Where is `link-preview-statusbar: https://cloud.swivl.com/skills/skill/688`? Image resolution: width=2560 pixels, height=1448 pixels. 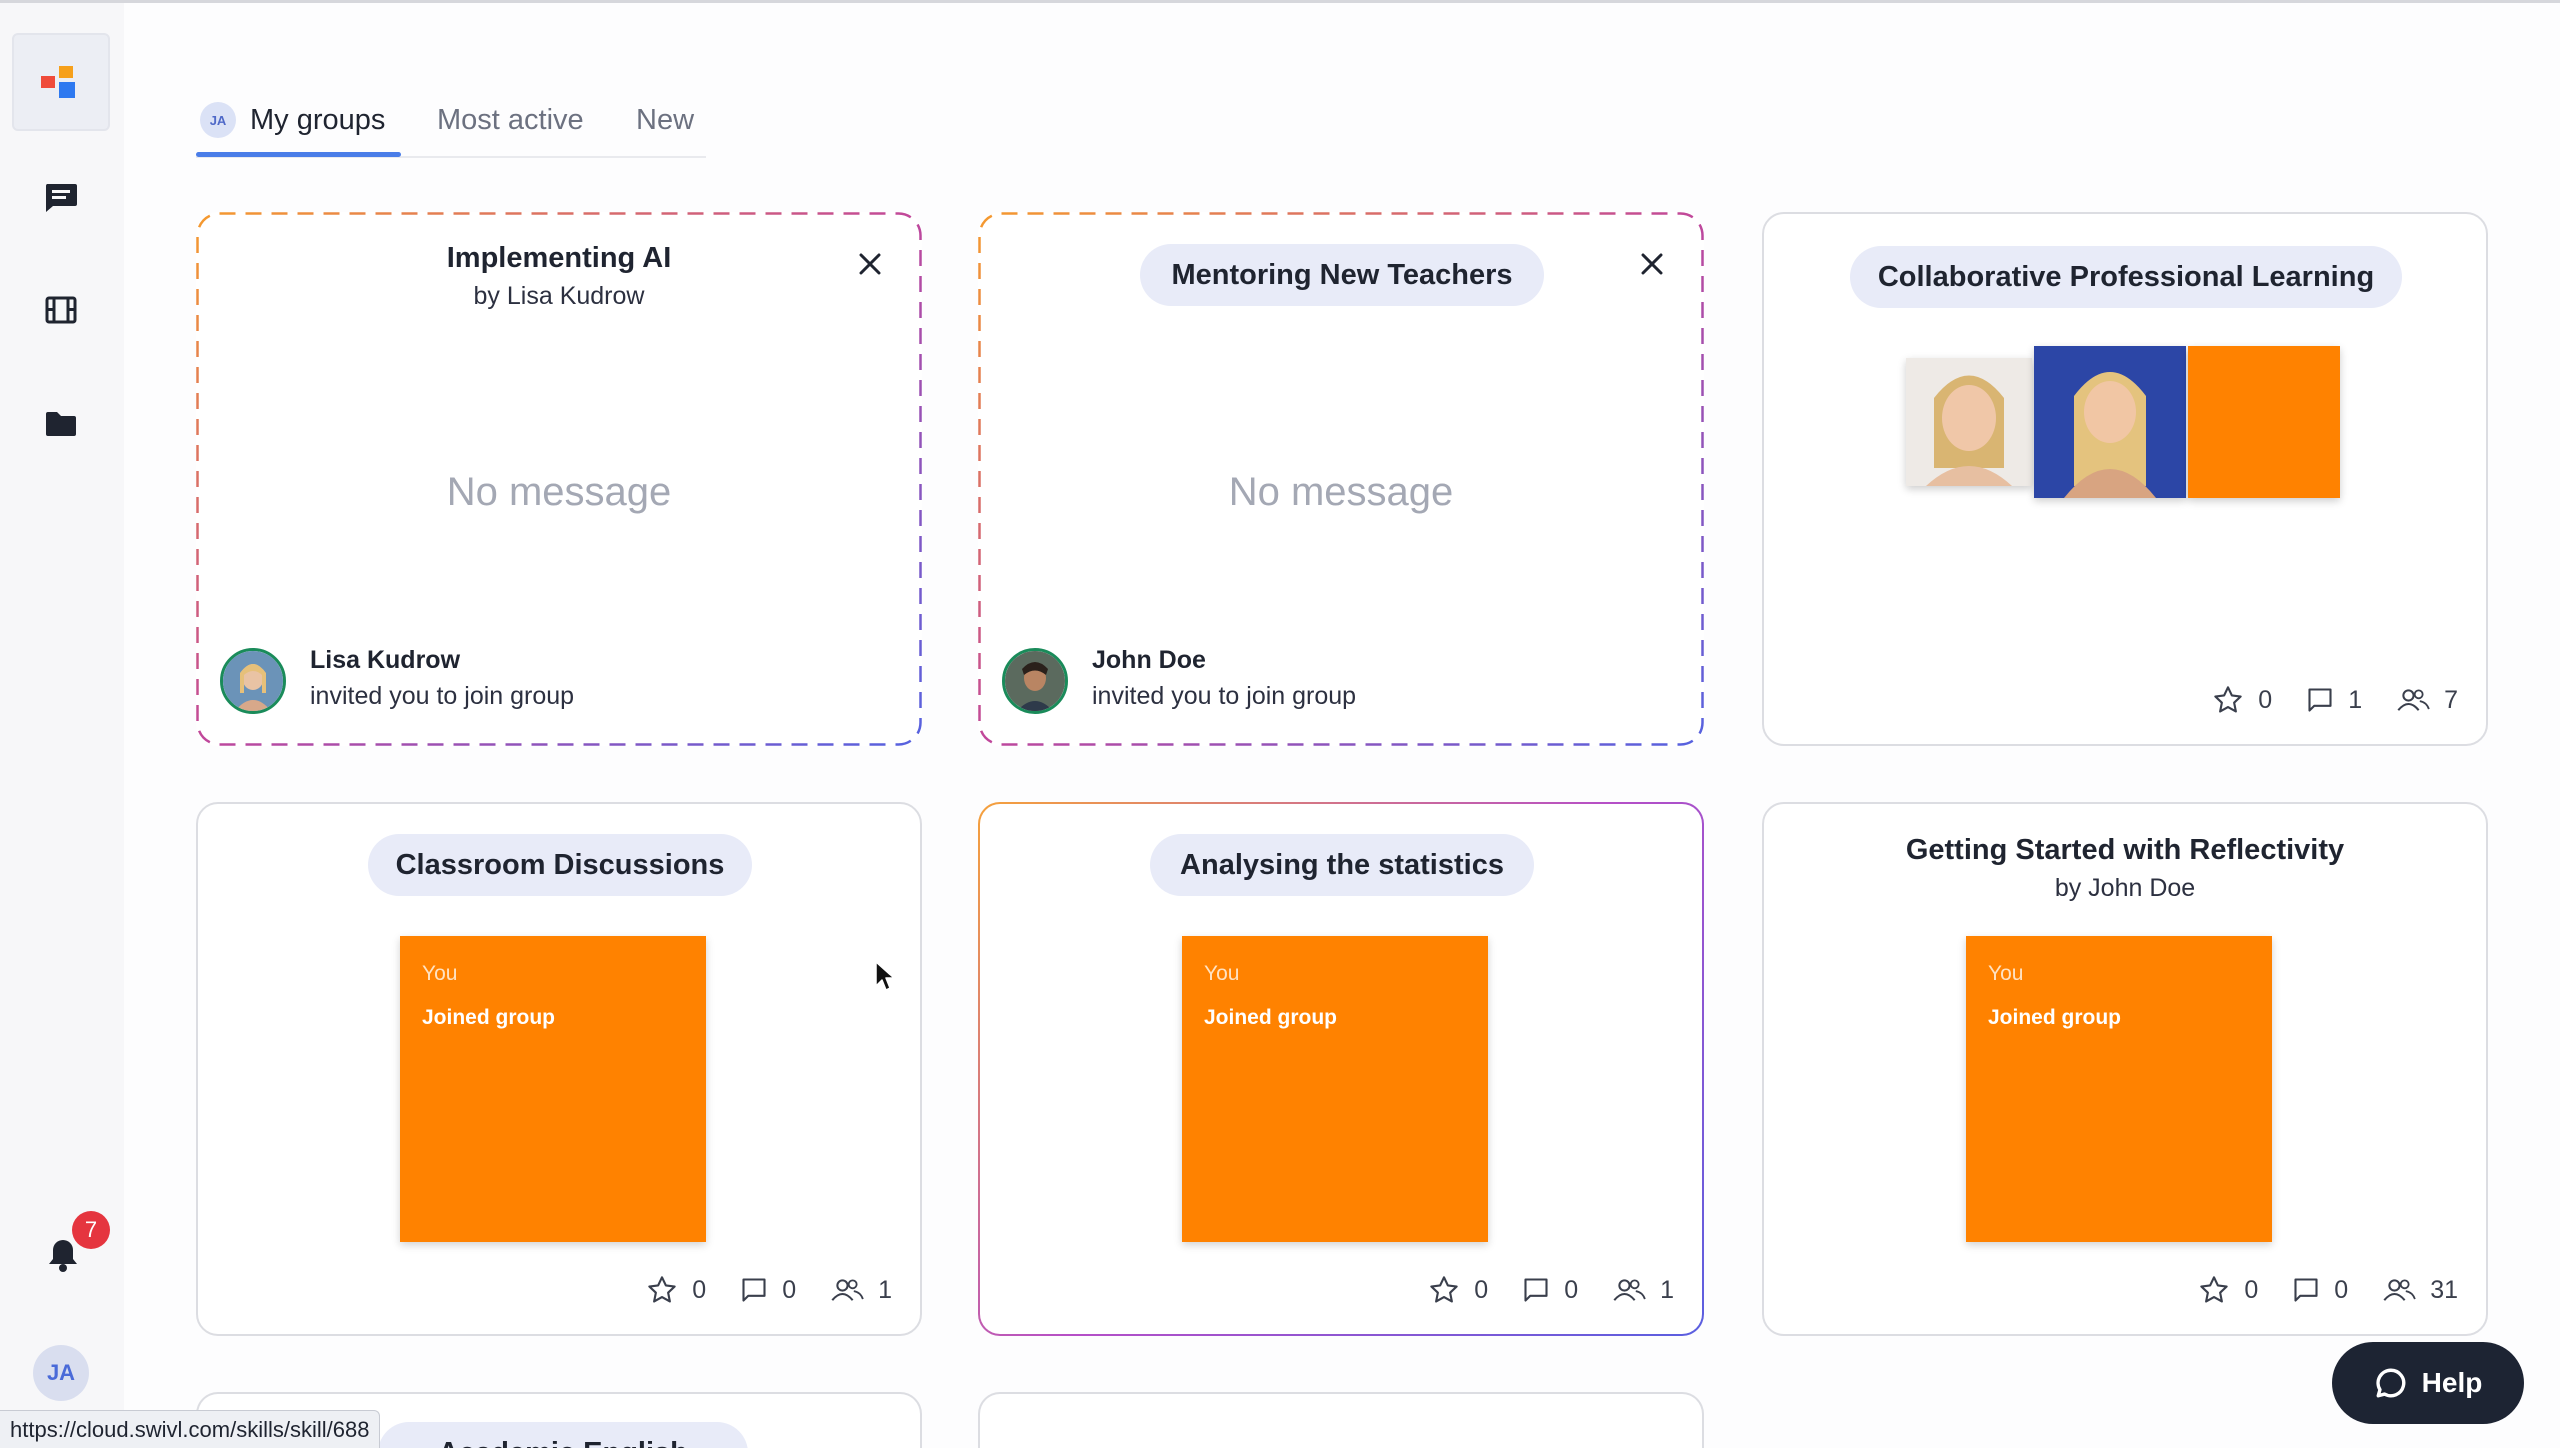
link-preview-statusbar: https://cloud.swivl.com/skills/skill/688 is located at coordinates (190, 1429).